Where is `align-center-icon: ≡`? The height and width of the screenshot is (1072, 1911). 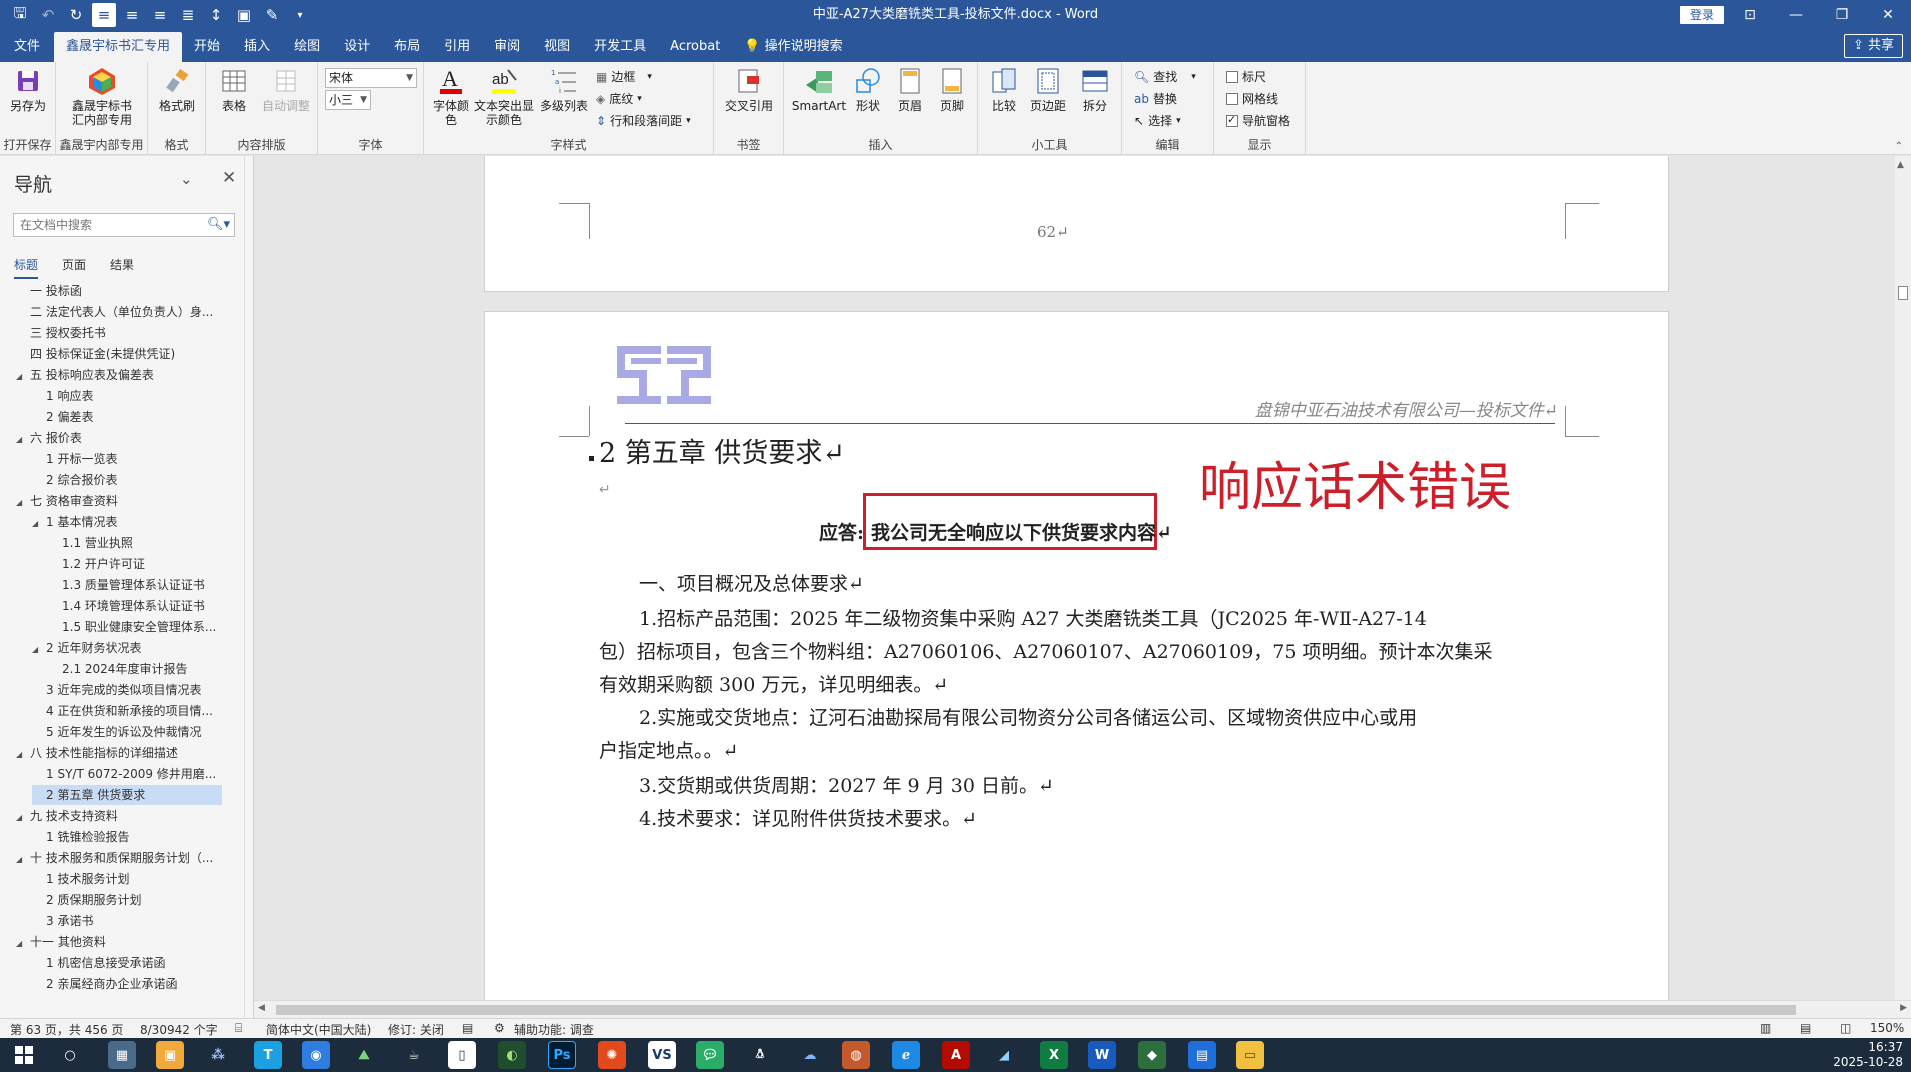 align-center-icon: ≡ is located at coordinates (132, 15).